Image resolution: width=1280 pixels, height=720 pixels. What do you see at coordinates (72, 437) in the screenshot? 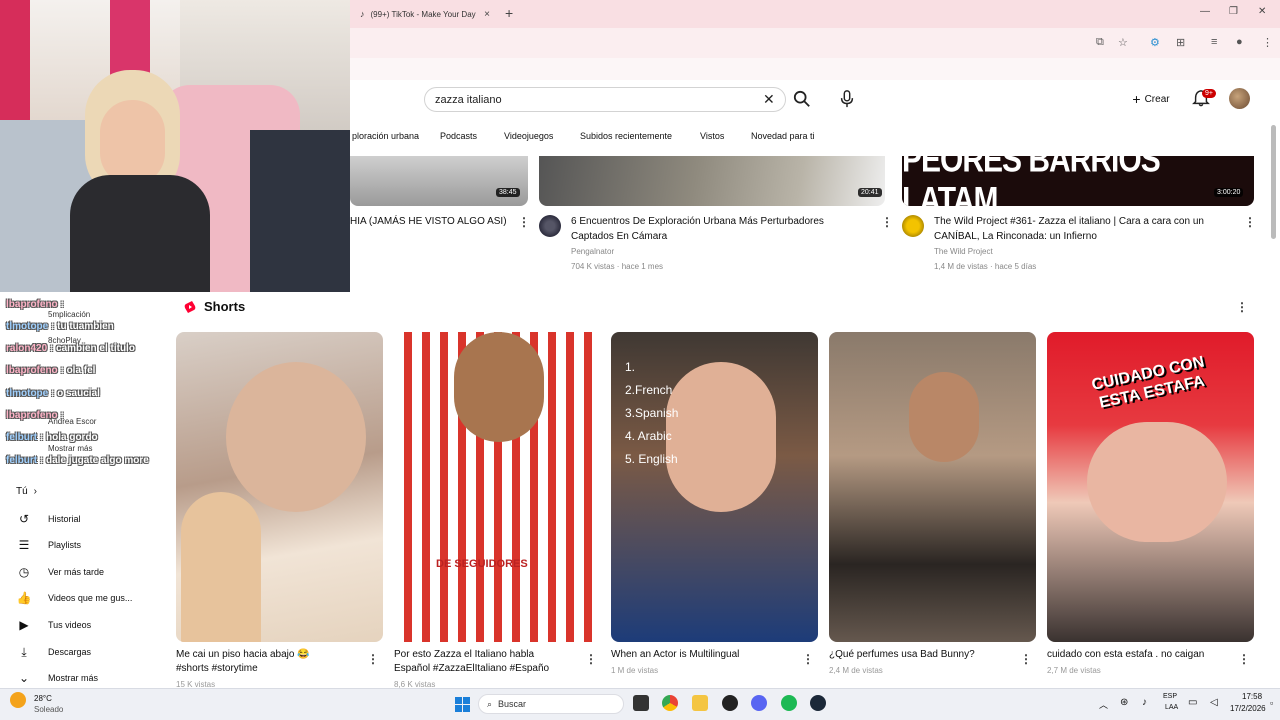
I see `chat-text: hola gordo` at bounding box center [72, 437].